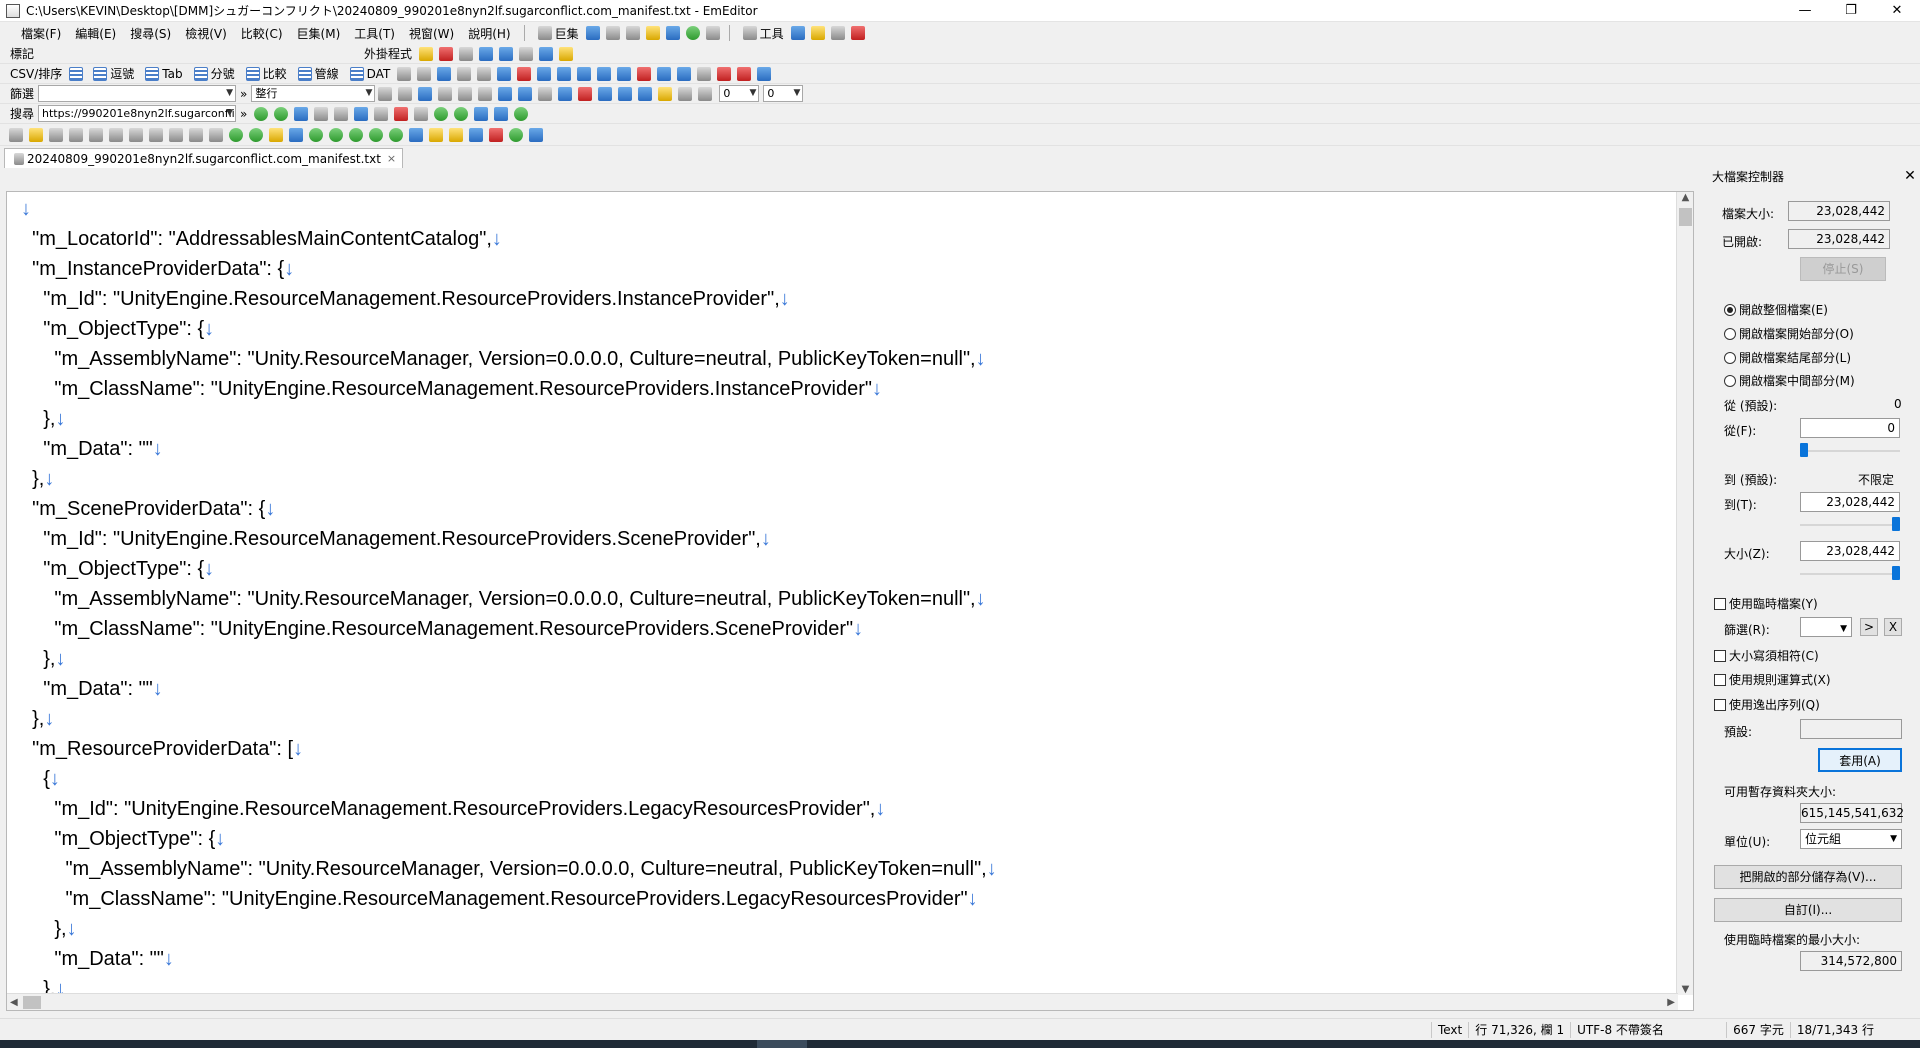  I want to click on minimize-button: —, so click(1805, 11).